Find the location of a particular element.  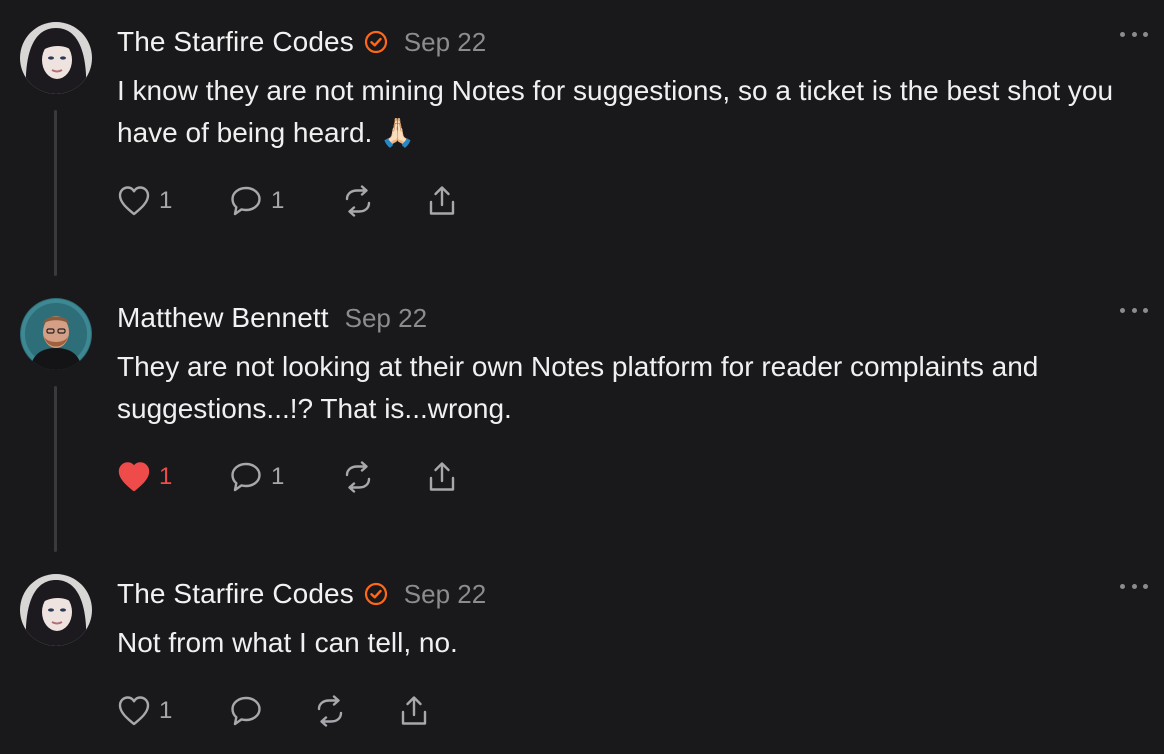

note-header: Matthew Bennett Sep 22 is located at coordinates (272, 318).